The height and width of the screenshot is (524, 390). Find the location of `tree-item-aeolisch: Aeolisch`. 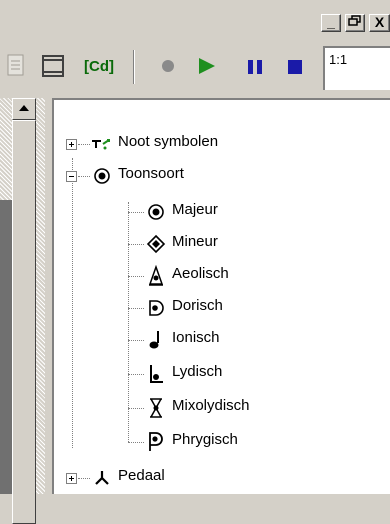

tree-item-aeolisch: Aeolisch is located at coordinates (261, 275).